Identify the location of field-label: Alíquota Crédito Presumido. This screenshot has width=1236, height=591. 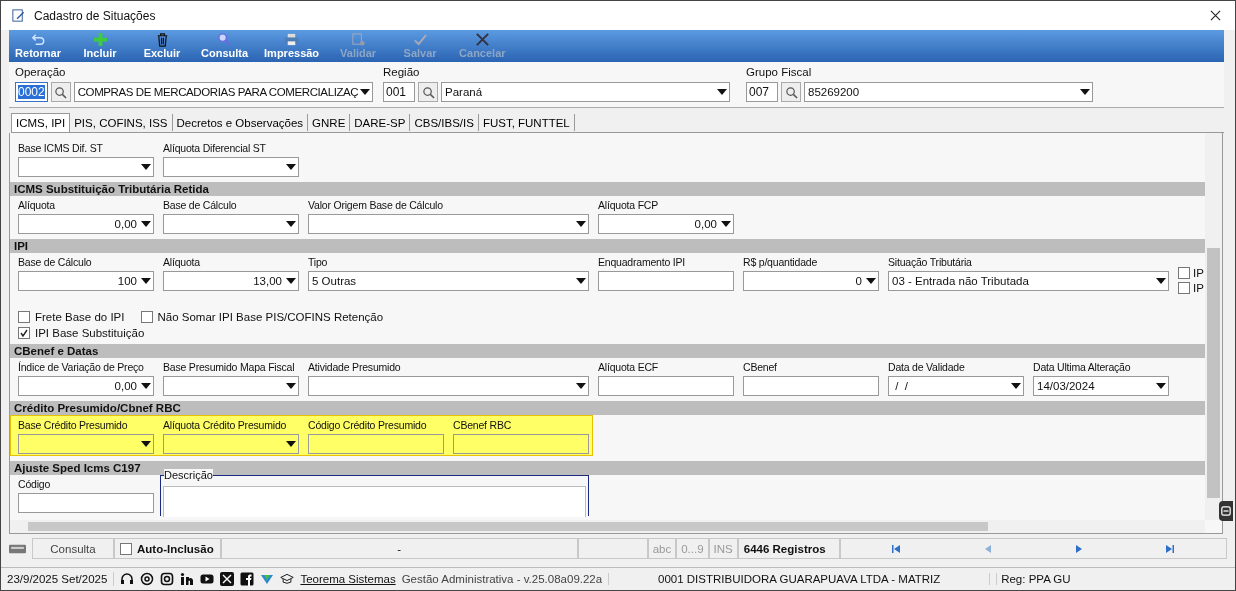
(225, 425).